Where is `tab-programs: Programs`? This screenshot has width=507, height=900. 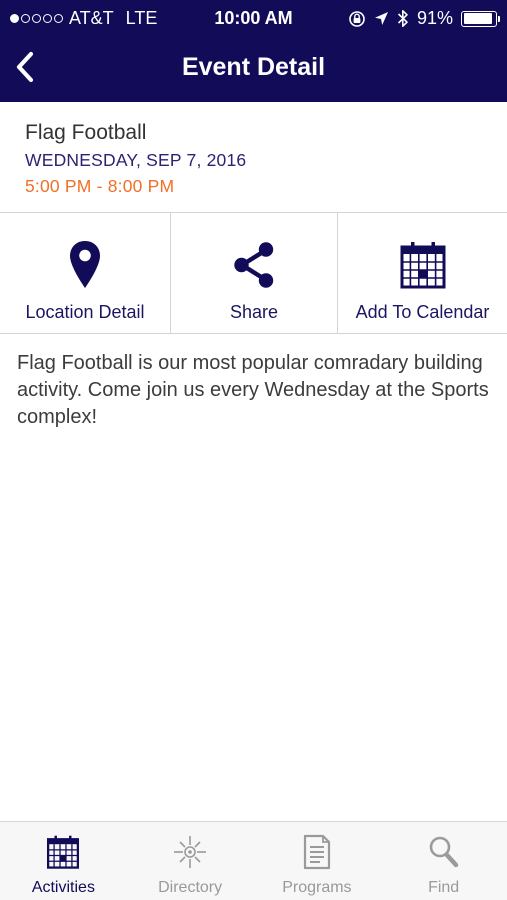 tab-programs: Programs is located at coordinates (317, 861).